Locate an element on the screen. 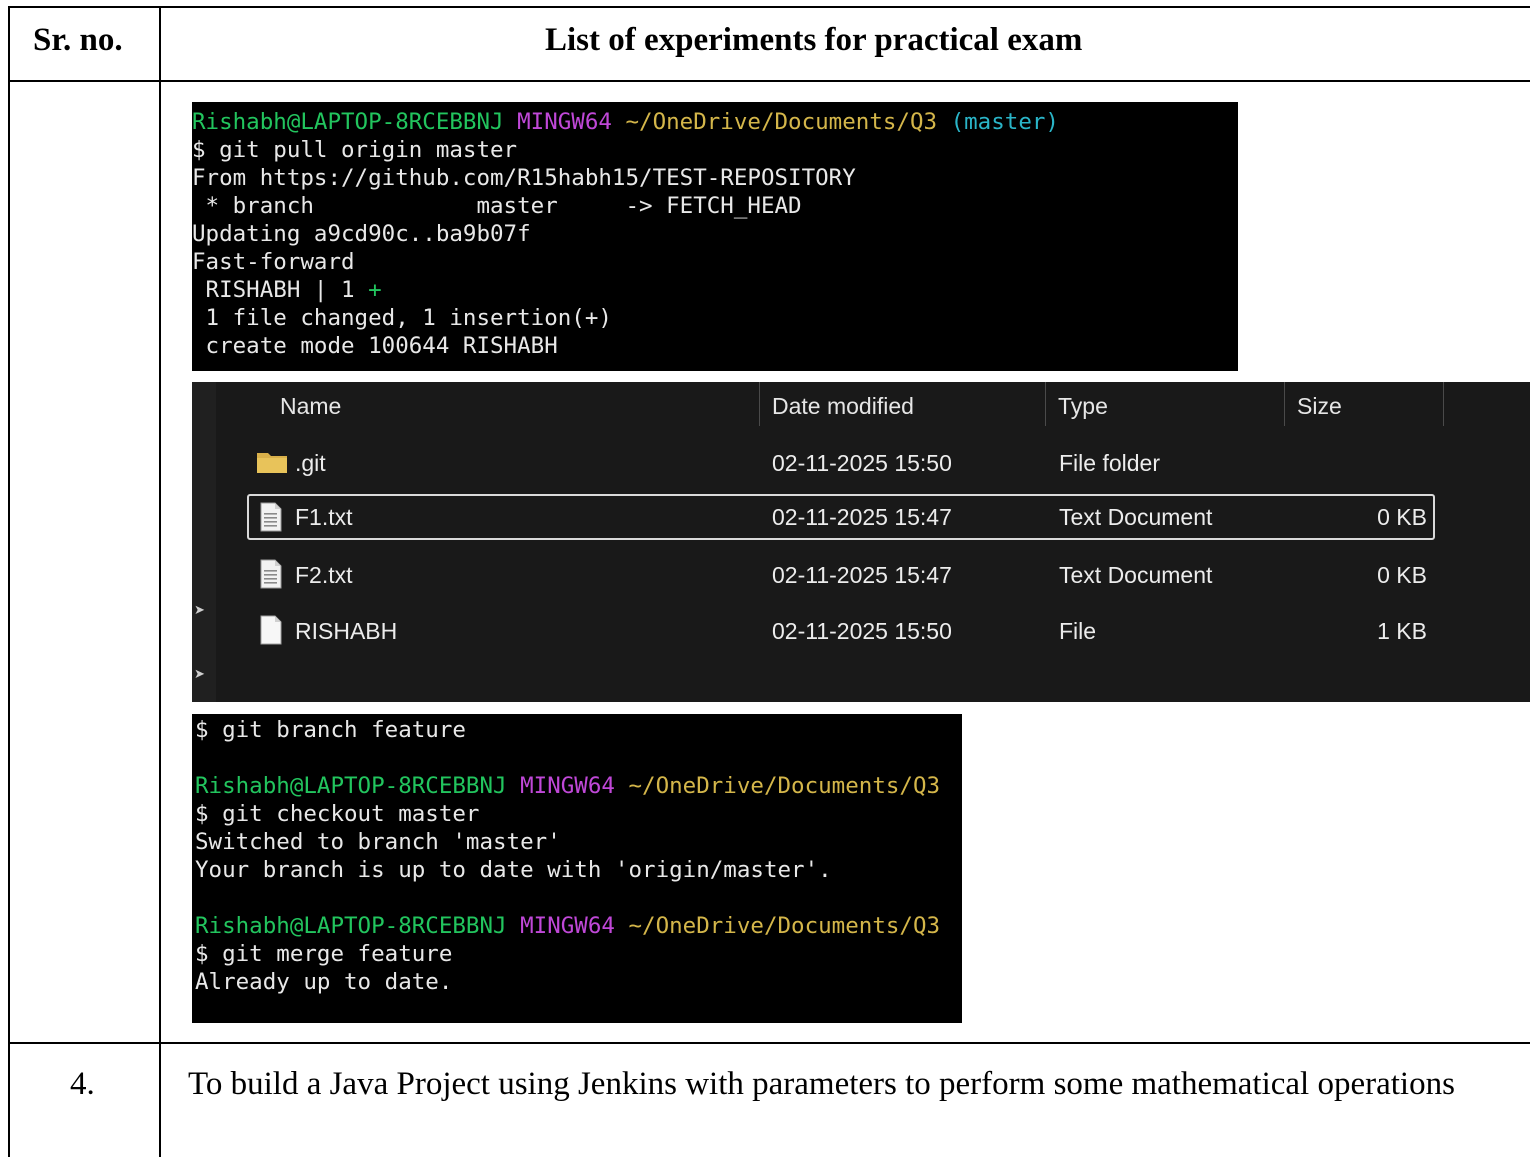 This screenshot has width=1530, height=1157. file-name: RISHABH is located at coordinates (346, 631).